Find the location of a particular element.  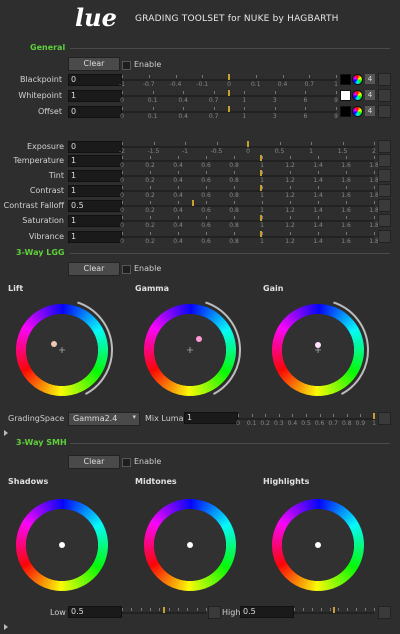

general-enable-checkbox is located at coordinates (126, 65).